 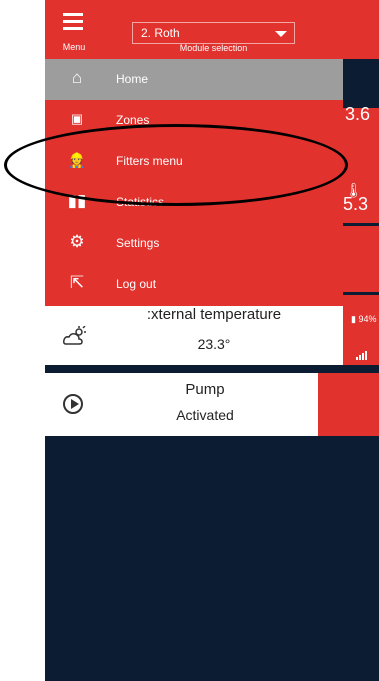 I want to click on background-zone-temperature: 3.6, so click(x=358, y=114).